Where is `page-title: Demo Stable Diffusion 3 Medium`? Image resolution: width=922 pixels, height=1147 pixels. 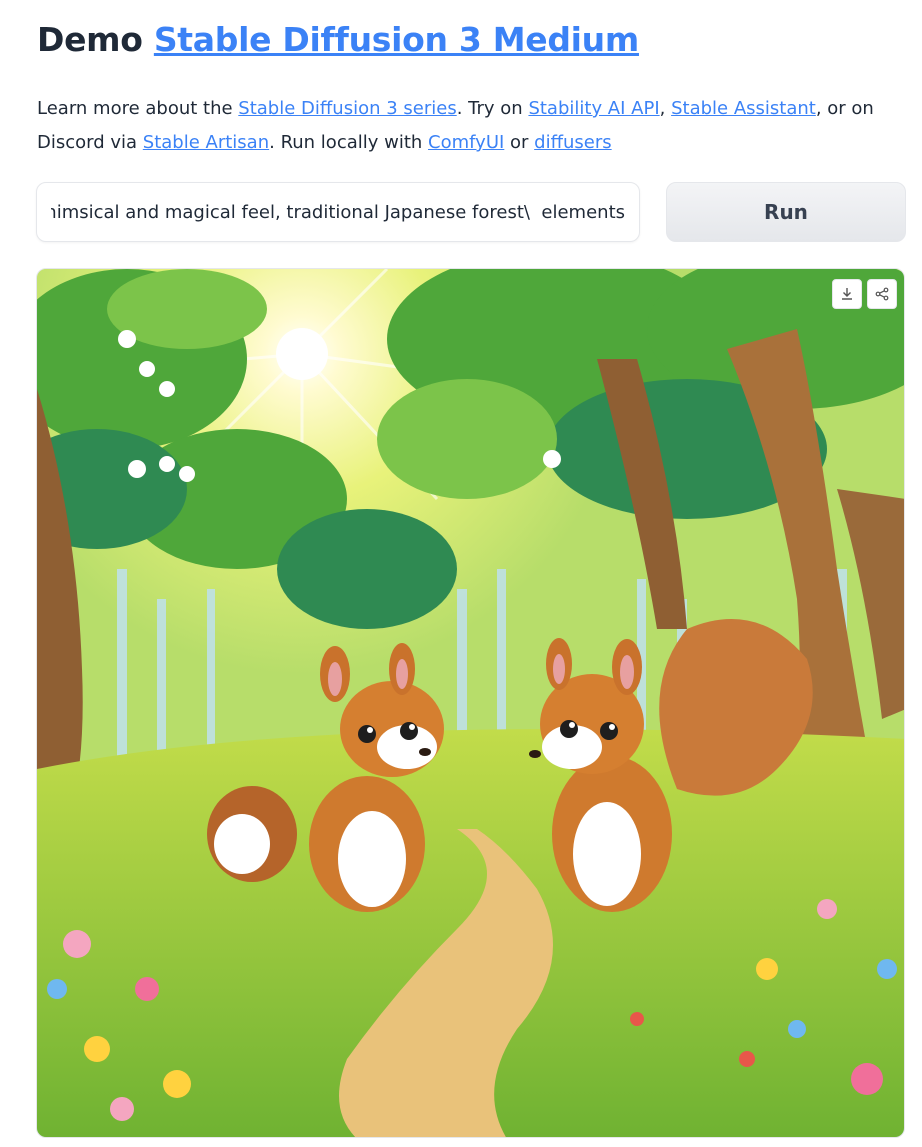
page-title: Demo Stable Diffusion 3 Medium is located at coordinates (338, 39).